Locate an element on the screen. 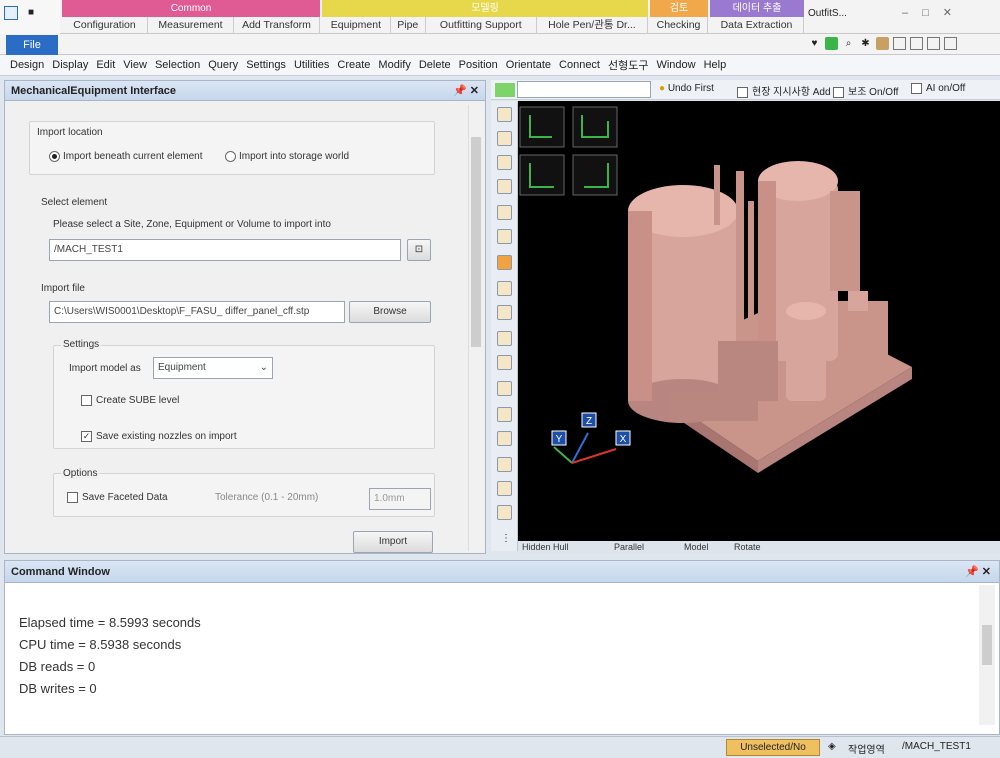 The height and width of the screenshot is (758, 1000). app-icon is located at coordinates (11, 13).